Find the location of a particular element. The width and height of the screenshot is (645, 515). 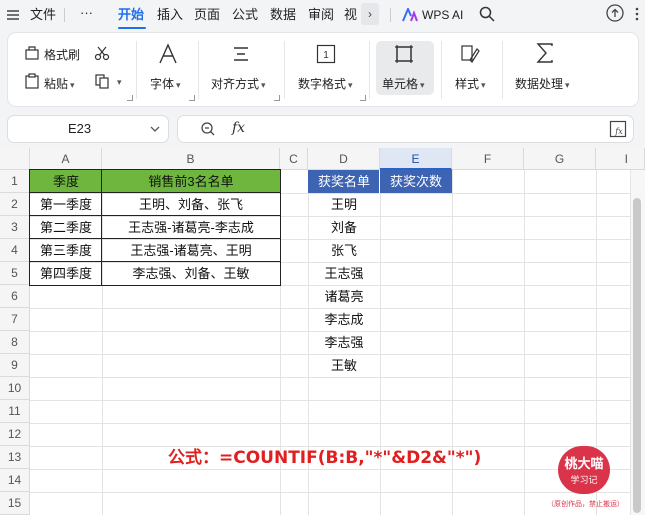

row-header: 8 is located at coordinates (15, 342).